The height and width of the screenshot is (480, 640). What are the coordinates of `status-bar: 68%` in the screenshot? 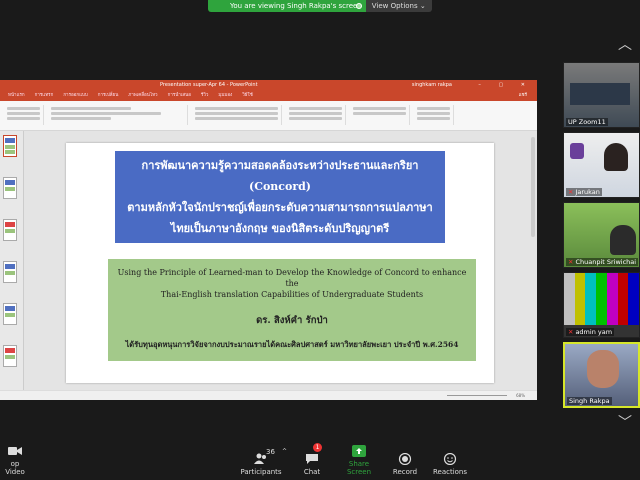 It's located at (268, 395).